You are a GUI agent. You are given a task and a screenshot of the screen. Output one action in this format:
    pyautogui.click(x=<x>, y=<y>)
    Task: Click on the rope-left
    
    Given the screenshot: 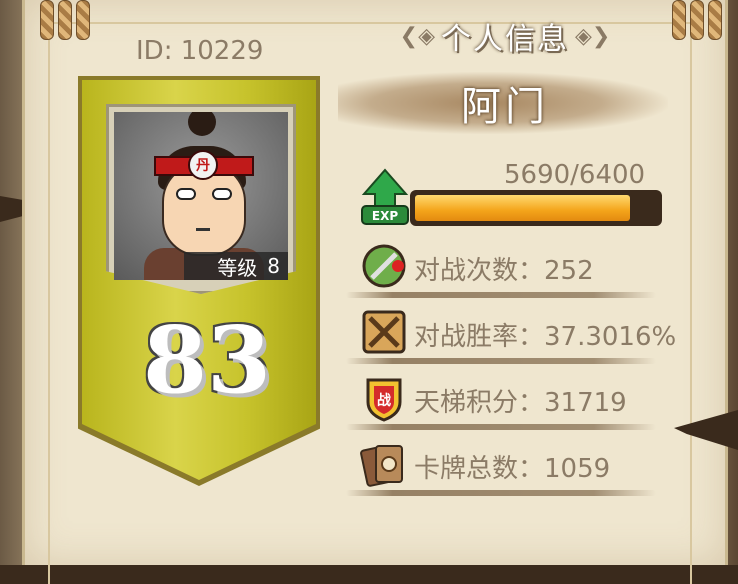 What is the action you would take?
    pyautogui.click(x=47, y=20)
    